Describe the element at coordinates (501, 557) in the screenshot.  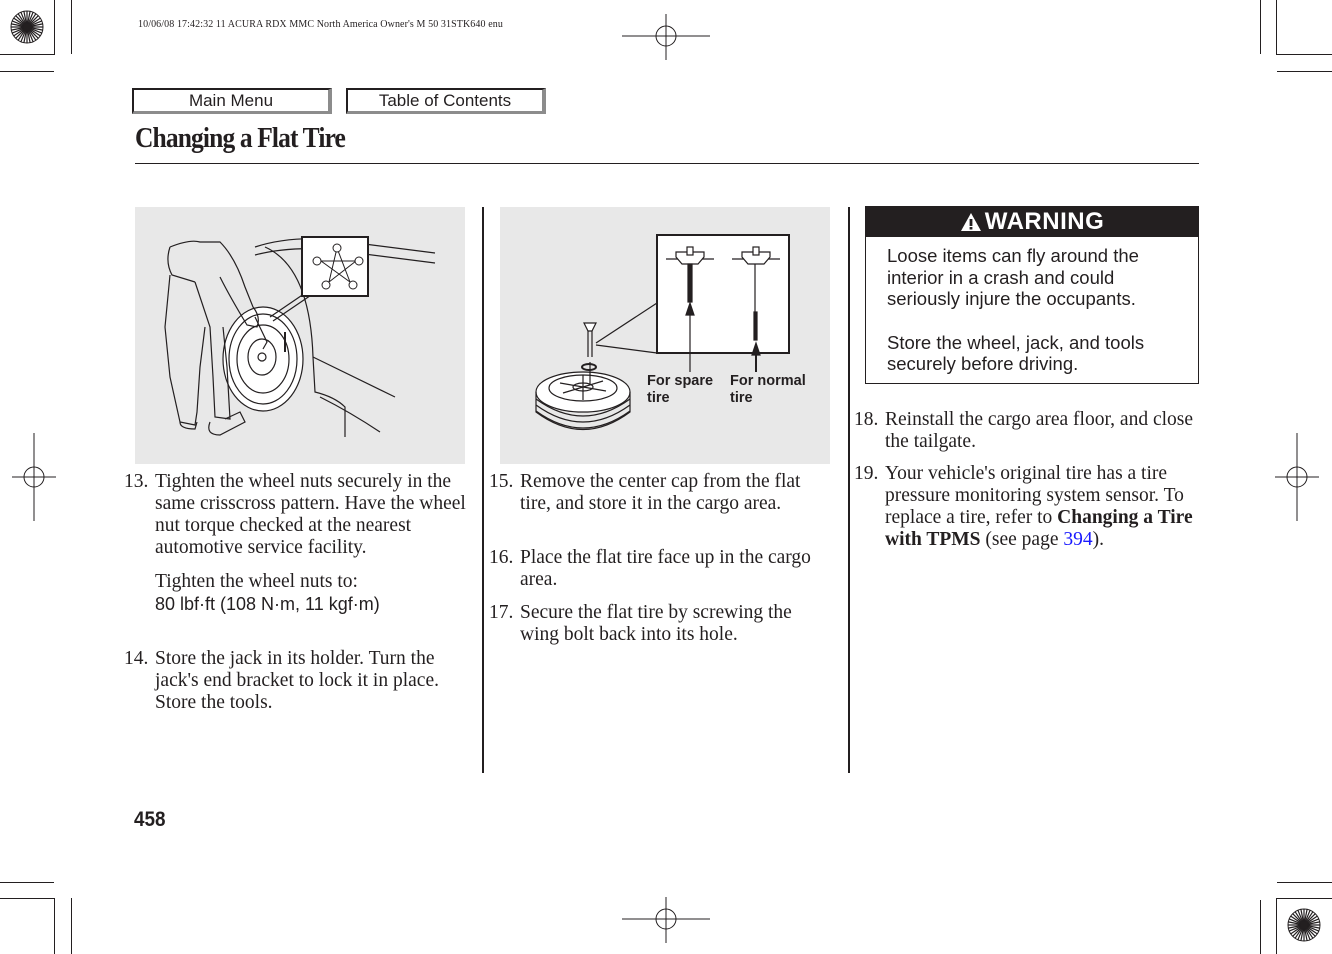
I see `step-number: 16.` at that location.